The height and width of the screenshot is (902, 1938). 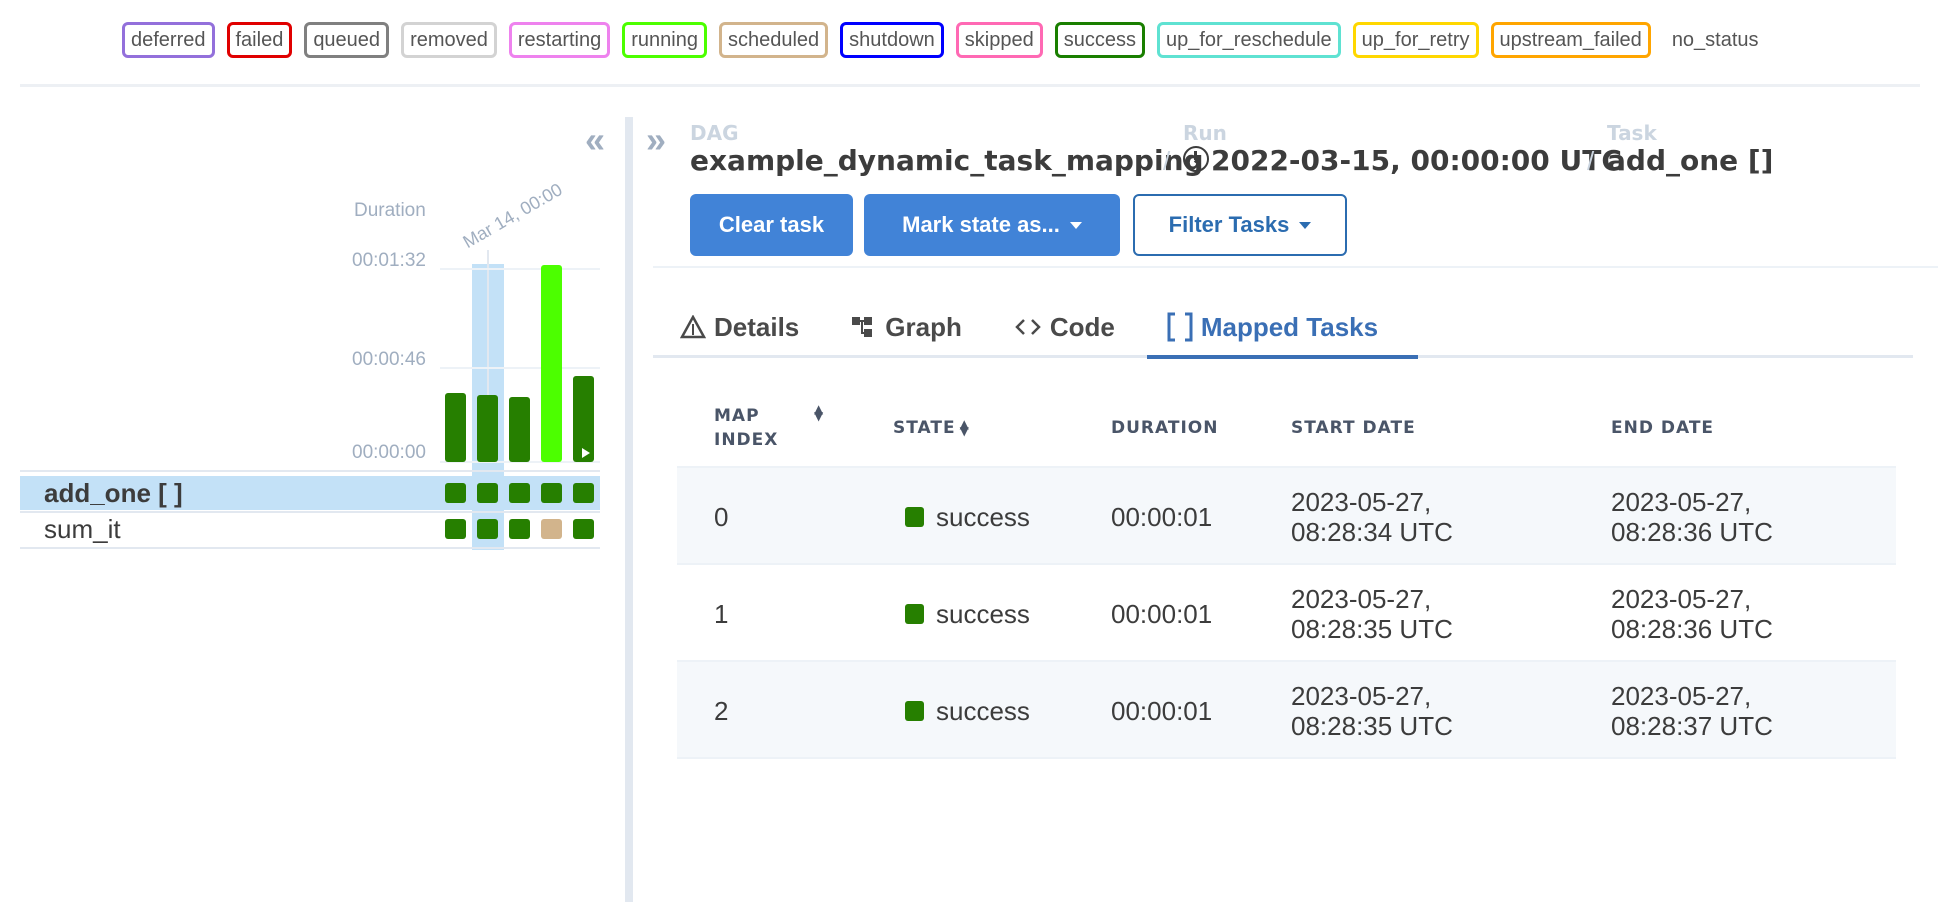 I want to click on legend-item-running: running, so click(x=664, y=40).